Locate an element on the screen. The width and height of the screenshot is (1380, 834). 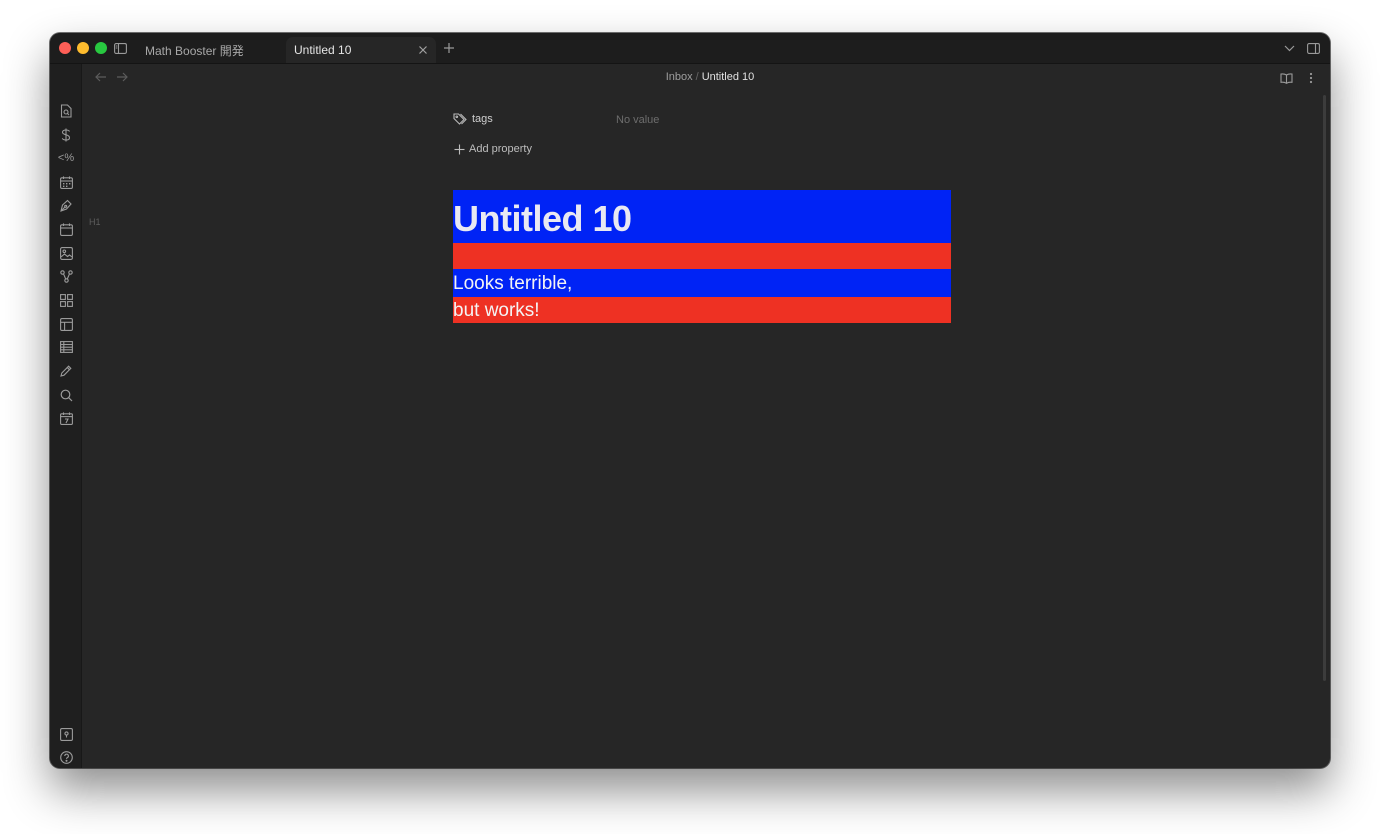
maximize-window-button is located at coordinates (101, 48).